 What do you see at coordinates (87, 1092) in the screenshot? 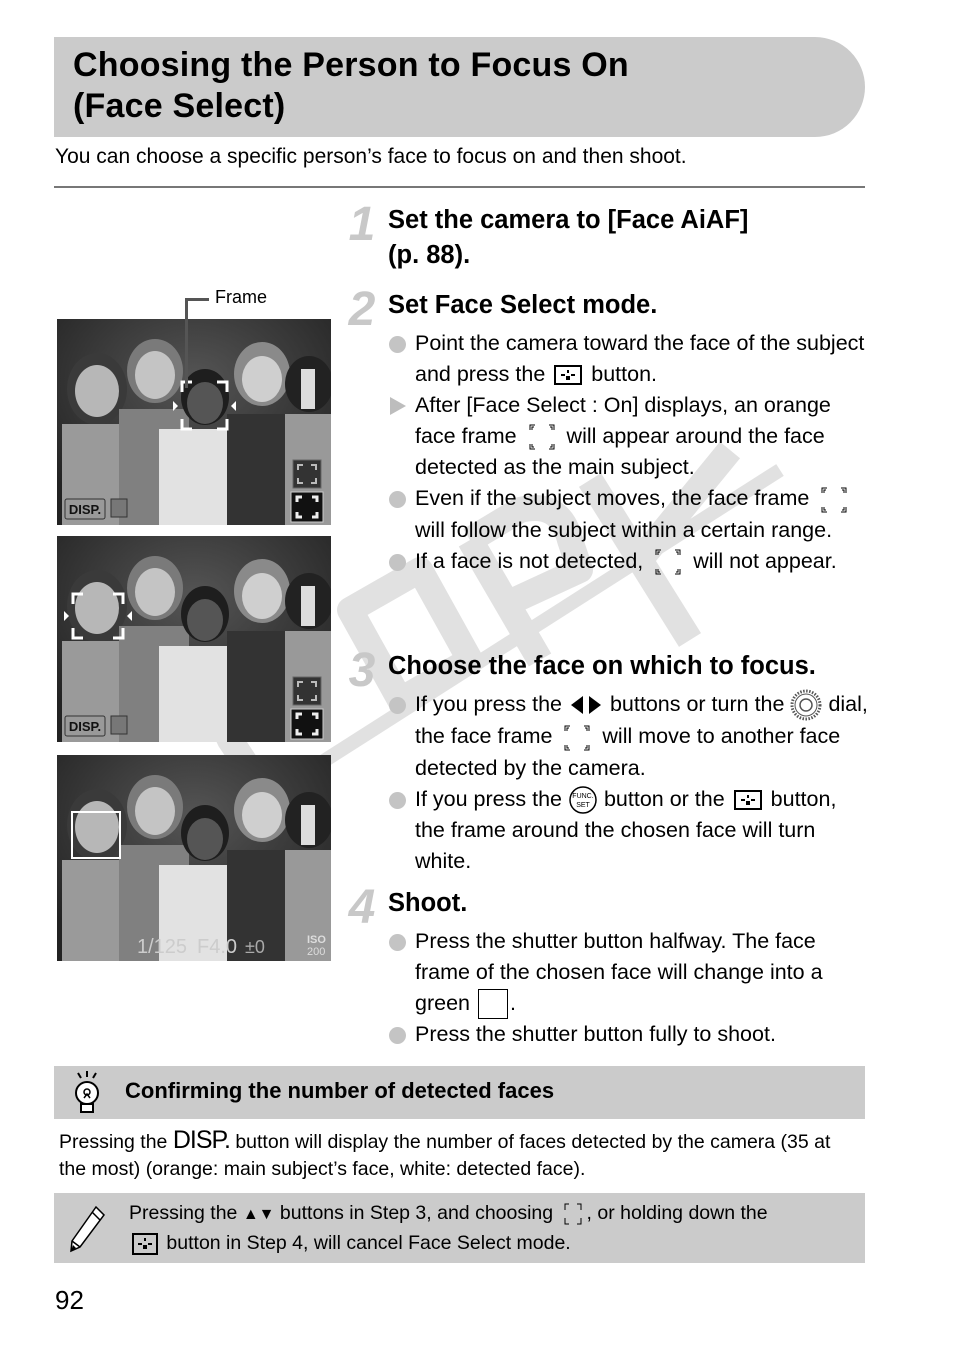
I see `lightbulb-tip-icon` at bounding box center [87, 1092].